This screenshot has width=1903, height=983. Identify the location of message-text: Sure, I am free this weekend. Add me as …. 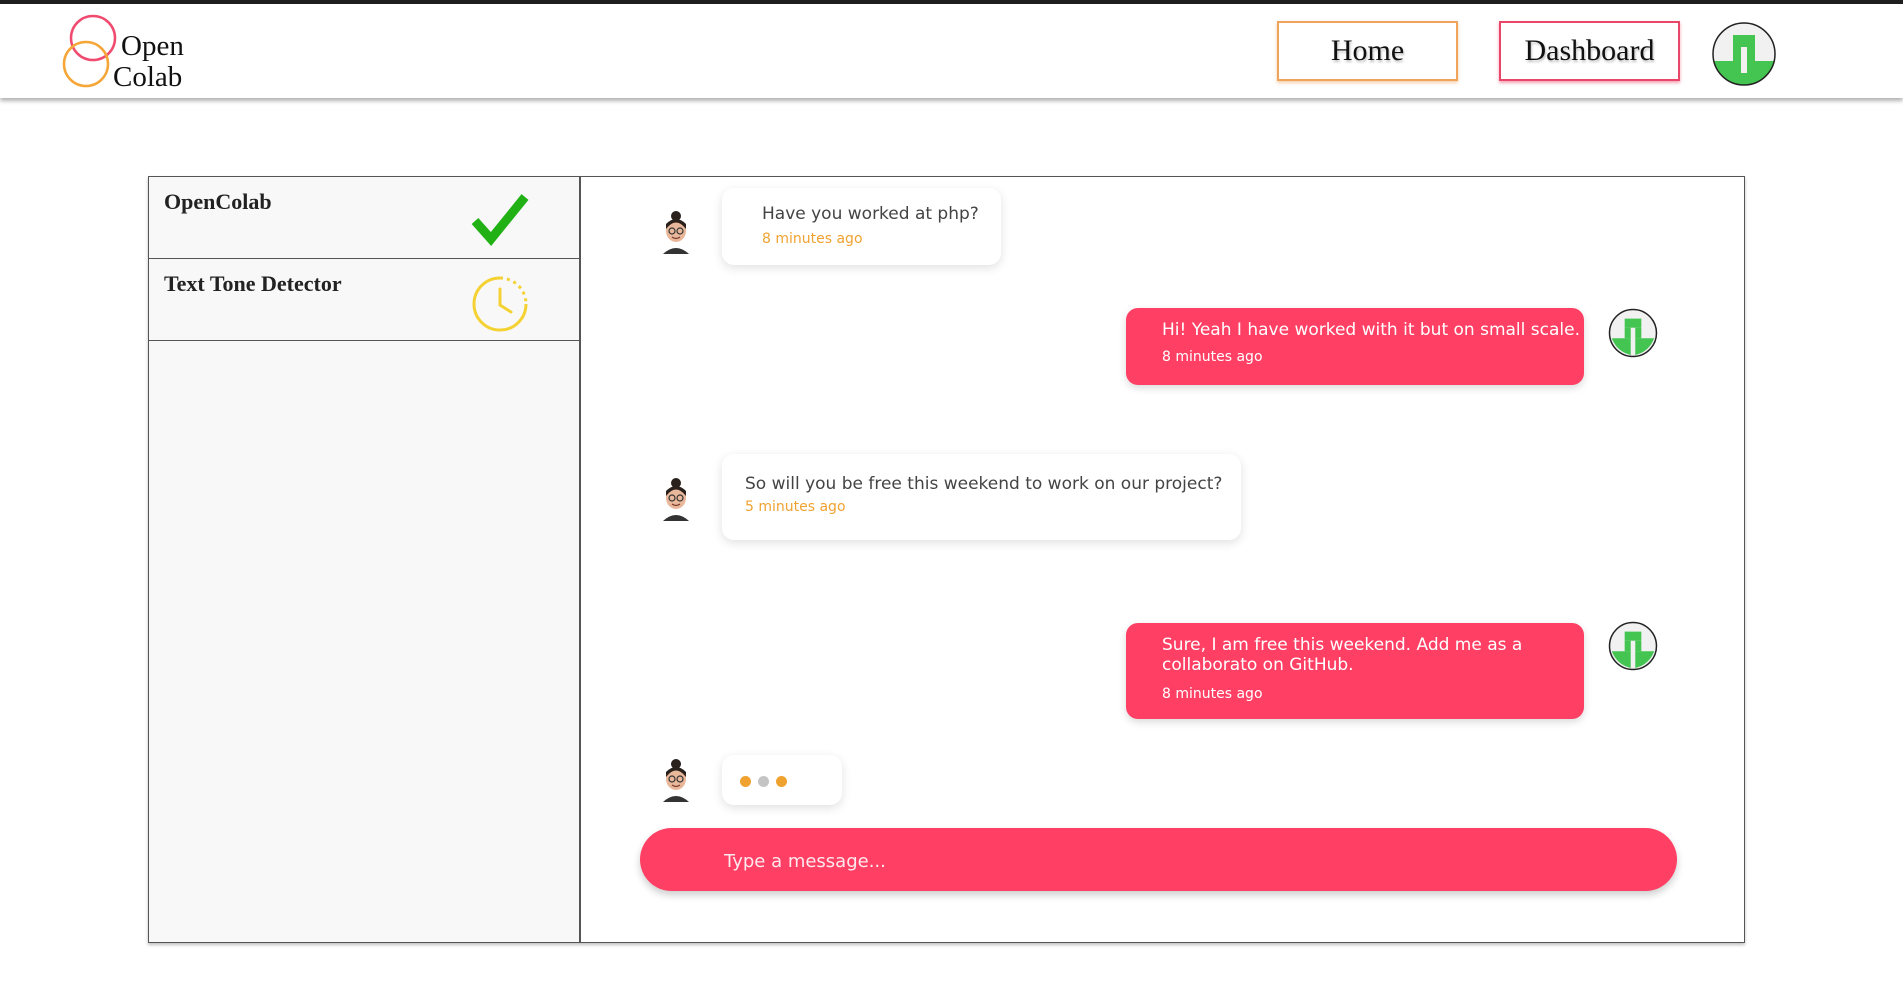
(1342, 655).